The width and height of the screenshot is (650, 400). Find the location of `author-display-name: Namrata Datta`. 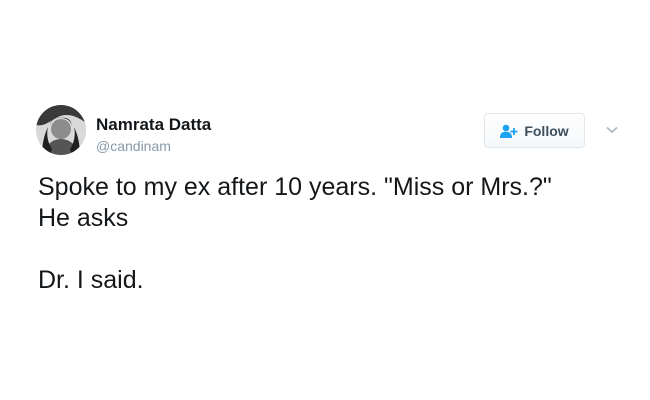

author-display-name: Namrata Datta is located at coordinates (153, 125).